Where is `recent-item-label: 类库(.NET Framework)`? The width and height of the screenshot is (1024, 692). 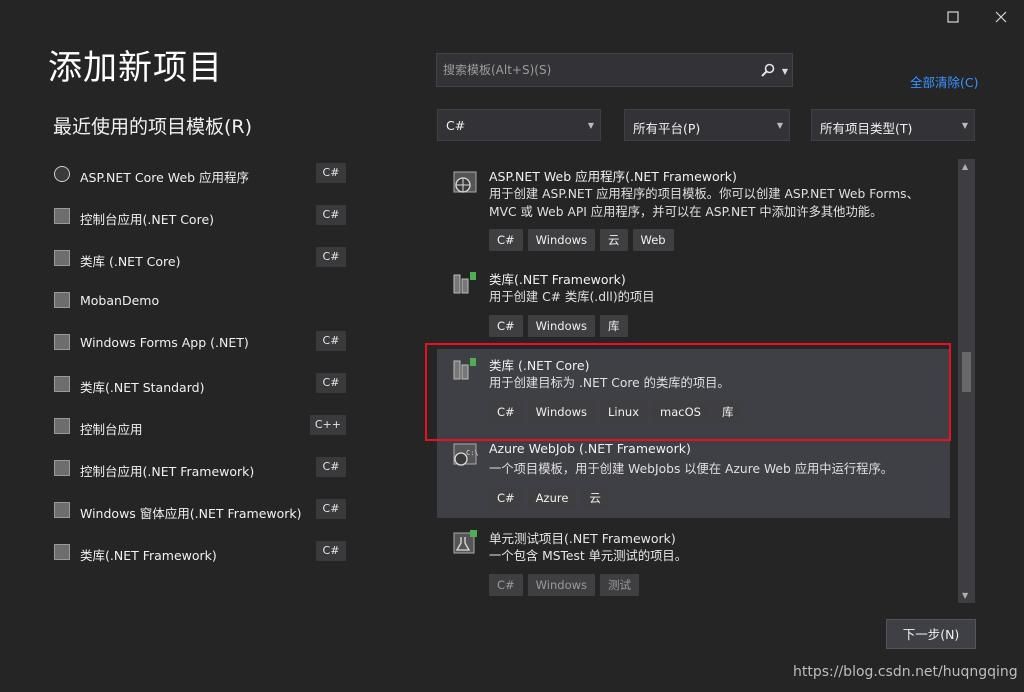 recent-item-label: 类库(.NET Framework) is located at coordinates (148, 555).